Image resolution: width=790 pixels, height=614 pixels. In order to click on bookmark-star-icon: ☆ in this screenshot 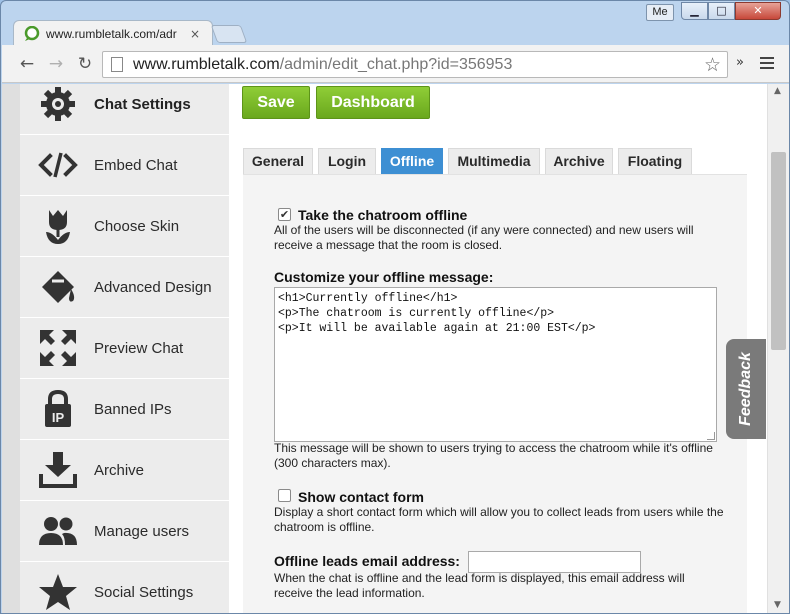, I will do `click(712, 65)`.